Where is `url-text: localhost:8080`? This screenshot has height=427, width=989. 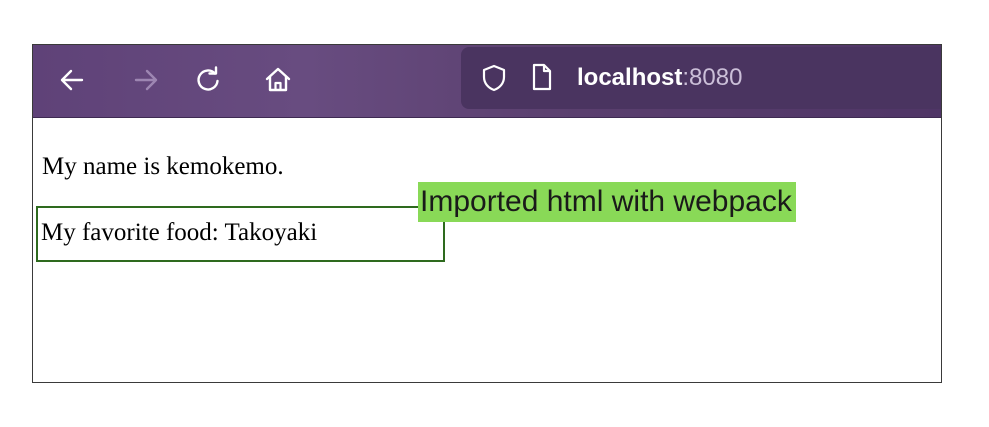 url-text: localhost:8080 is located at coordinates (659, 78).